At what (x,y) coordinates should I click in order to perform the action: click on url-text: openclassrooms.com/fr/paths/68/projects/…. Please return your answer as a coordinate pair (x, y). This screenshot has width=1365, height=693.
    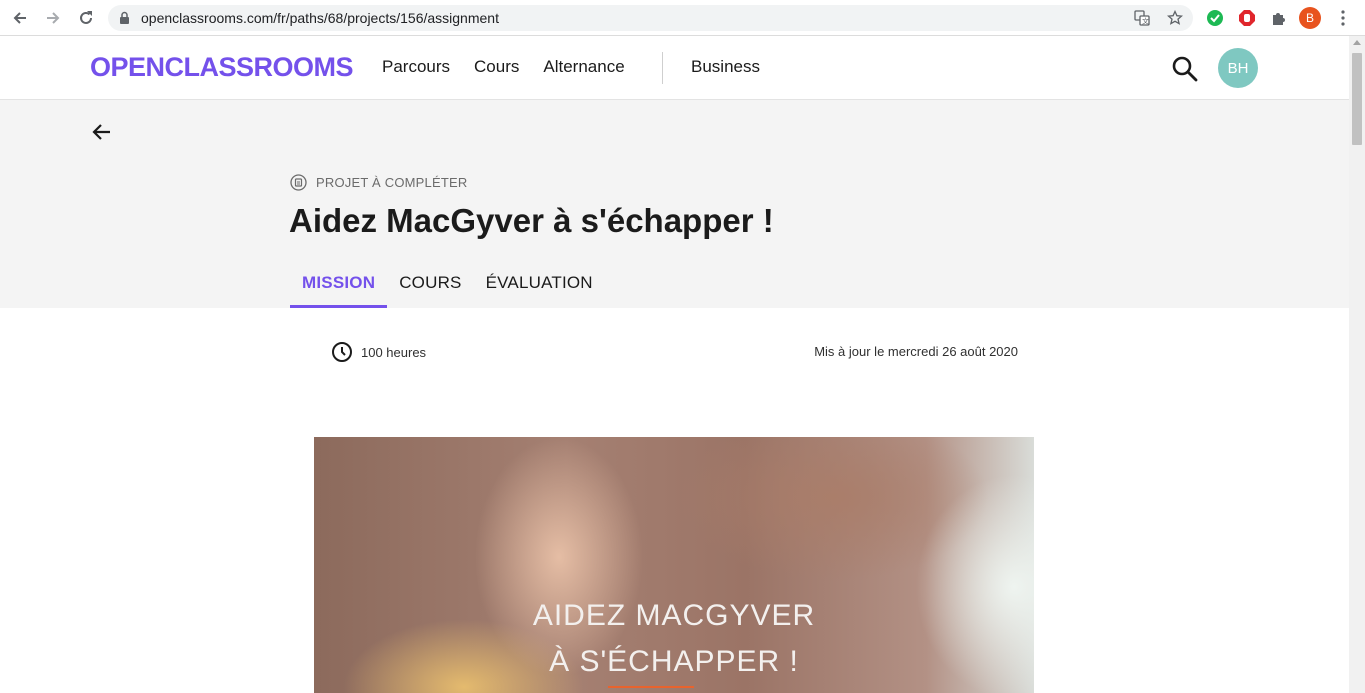
    Looking at the image, I should click on (320, 18).